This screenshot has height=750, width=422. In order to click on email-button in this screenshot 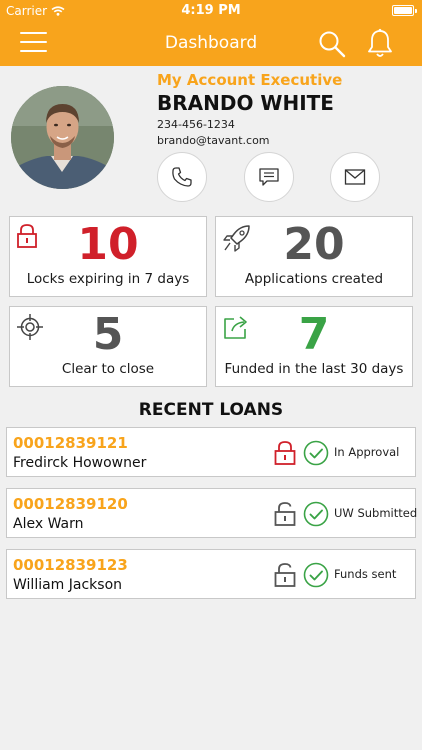, I will do `click(355, 177)`.